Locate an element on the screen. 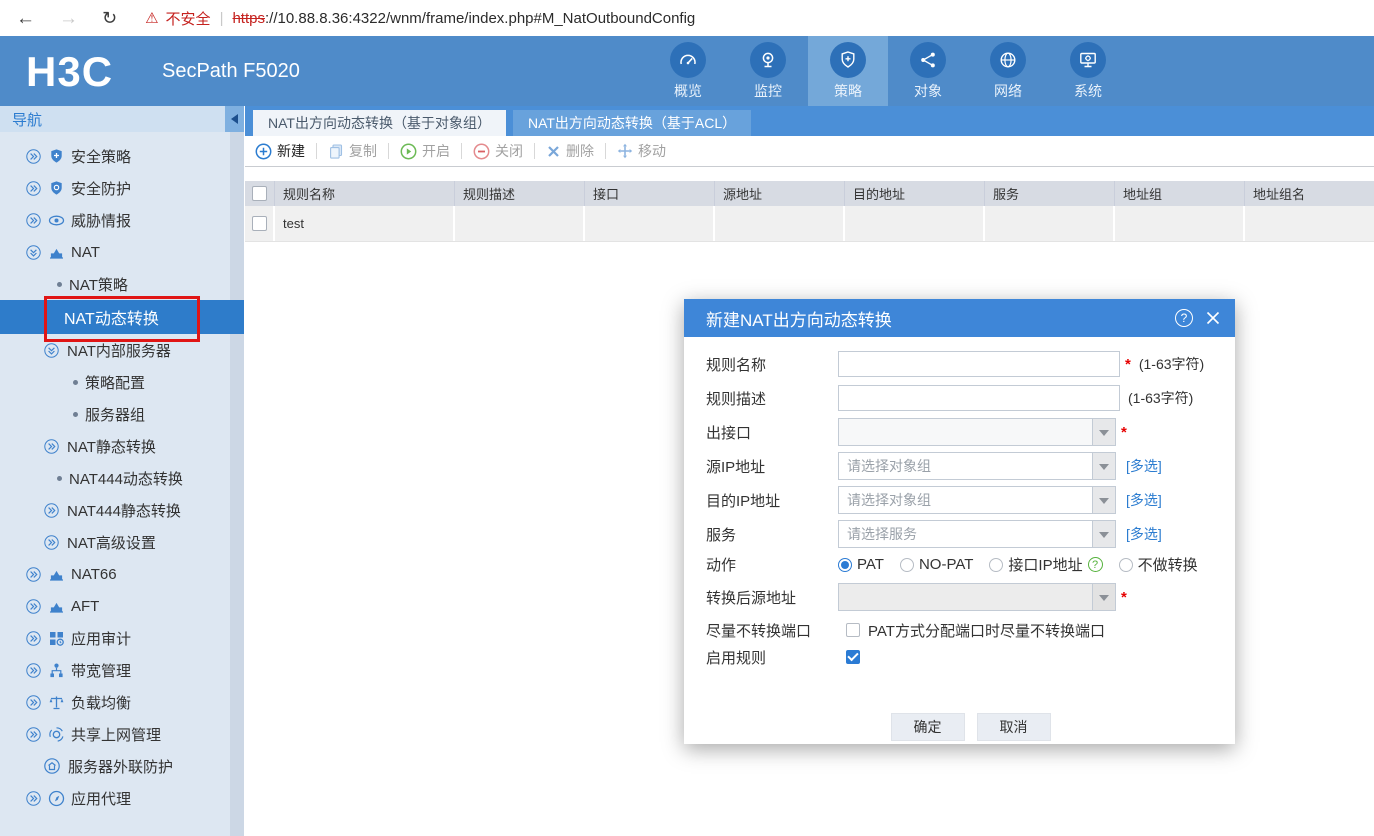 Image resolution: width=1374 pixels, height=836 pixels. out-interface-select is located at coordinates (977, 432).